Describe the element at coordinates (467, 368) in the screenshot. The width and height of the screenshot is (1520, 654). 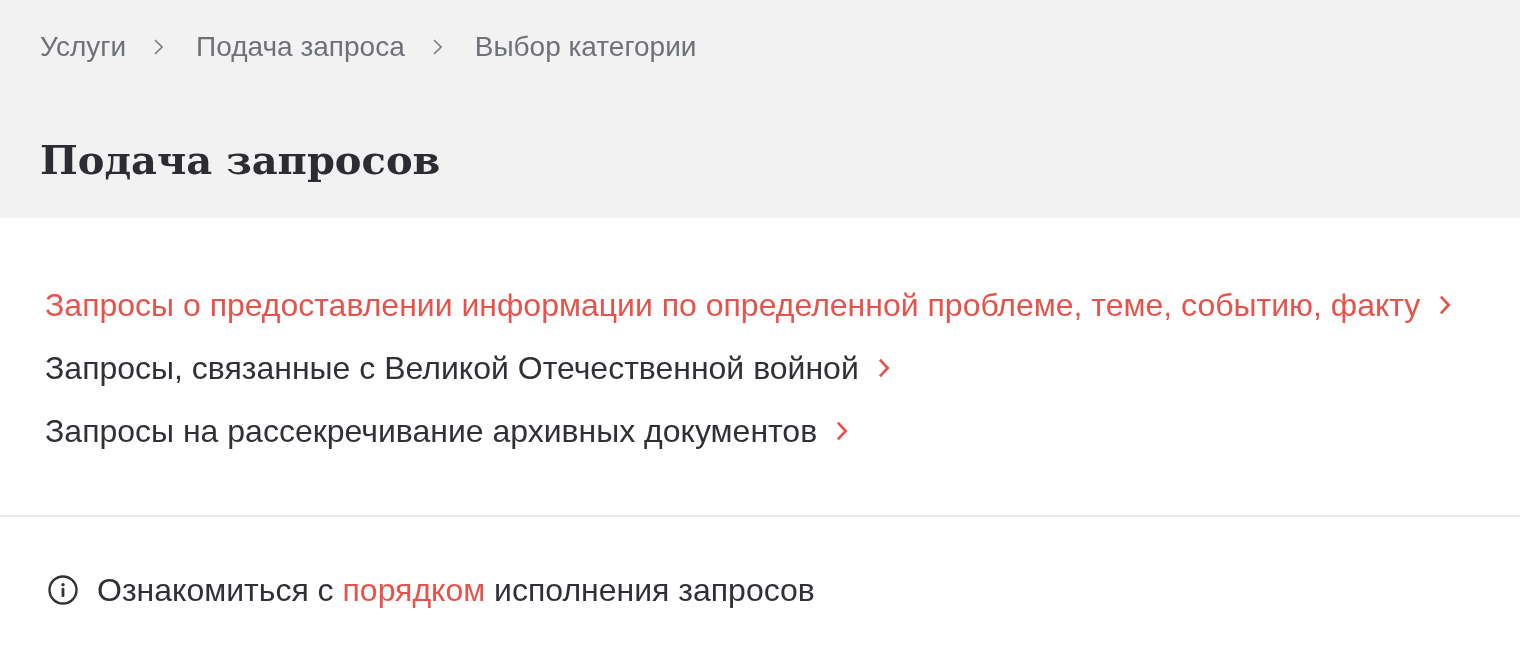
I see `category-link: Запросы, связанные с Великой Отечественной войной` at that location.